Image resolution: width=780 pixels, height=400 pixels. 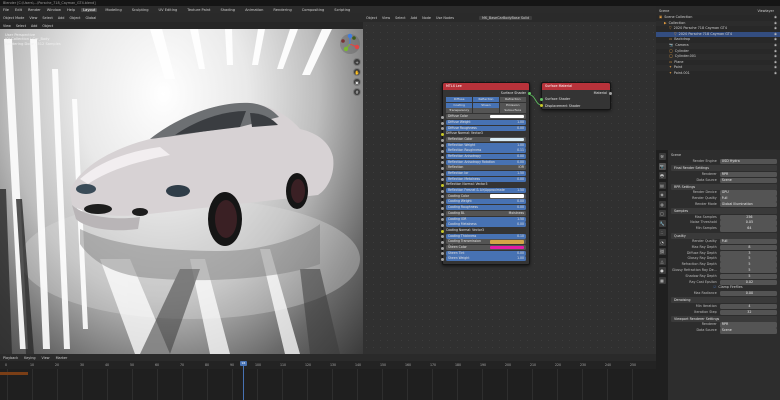 What do you see at coordinates (486, 168) in the screenshot?
I see `mtlx-value-field: Reflection IOR` at bounding box center [486, 168].